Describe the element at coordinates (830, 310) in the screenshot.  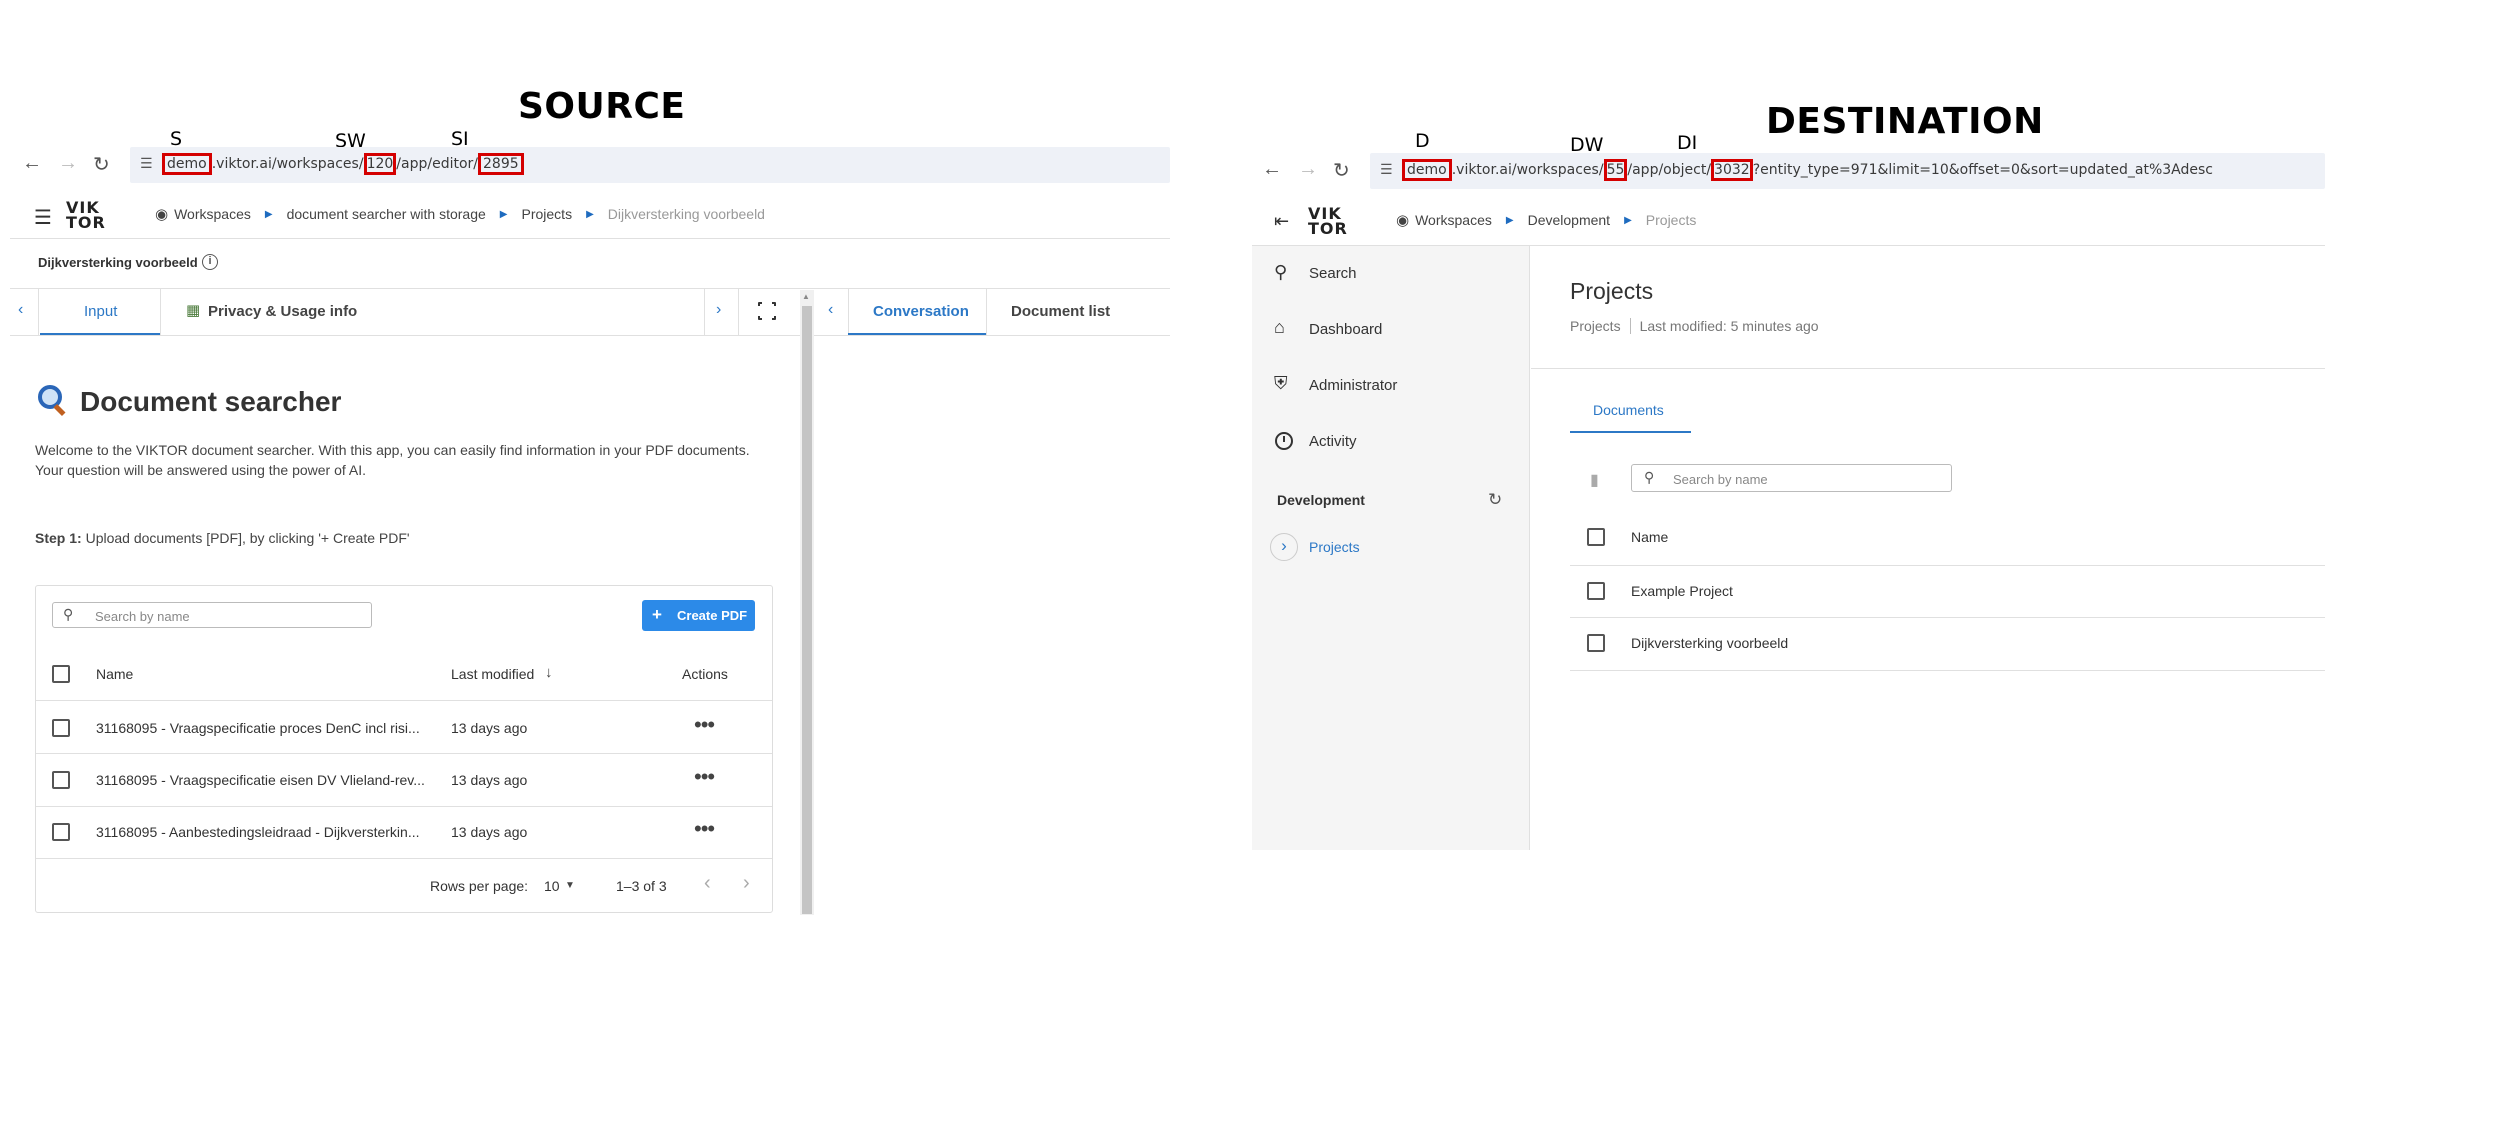
I see `right-tab-scroll-left-icon: ‹` at that location.